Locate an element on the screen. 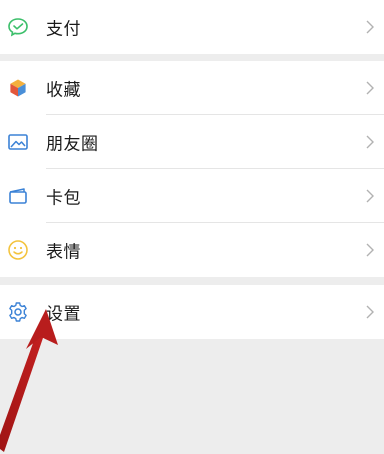 The height and width of the screenshot is (454, 384). menu-item-moments: 朋友圈 is located at coordinates (192, 142).